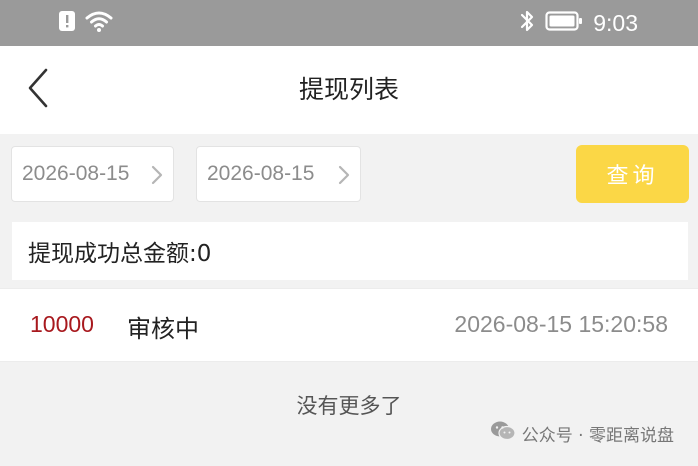 This screenshot has height=466, width=698. I want to click on record-time: 2026-08-15 15:20:58, so click(561, 324).